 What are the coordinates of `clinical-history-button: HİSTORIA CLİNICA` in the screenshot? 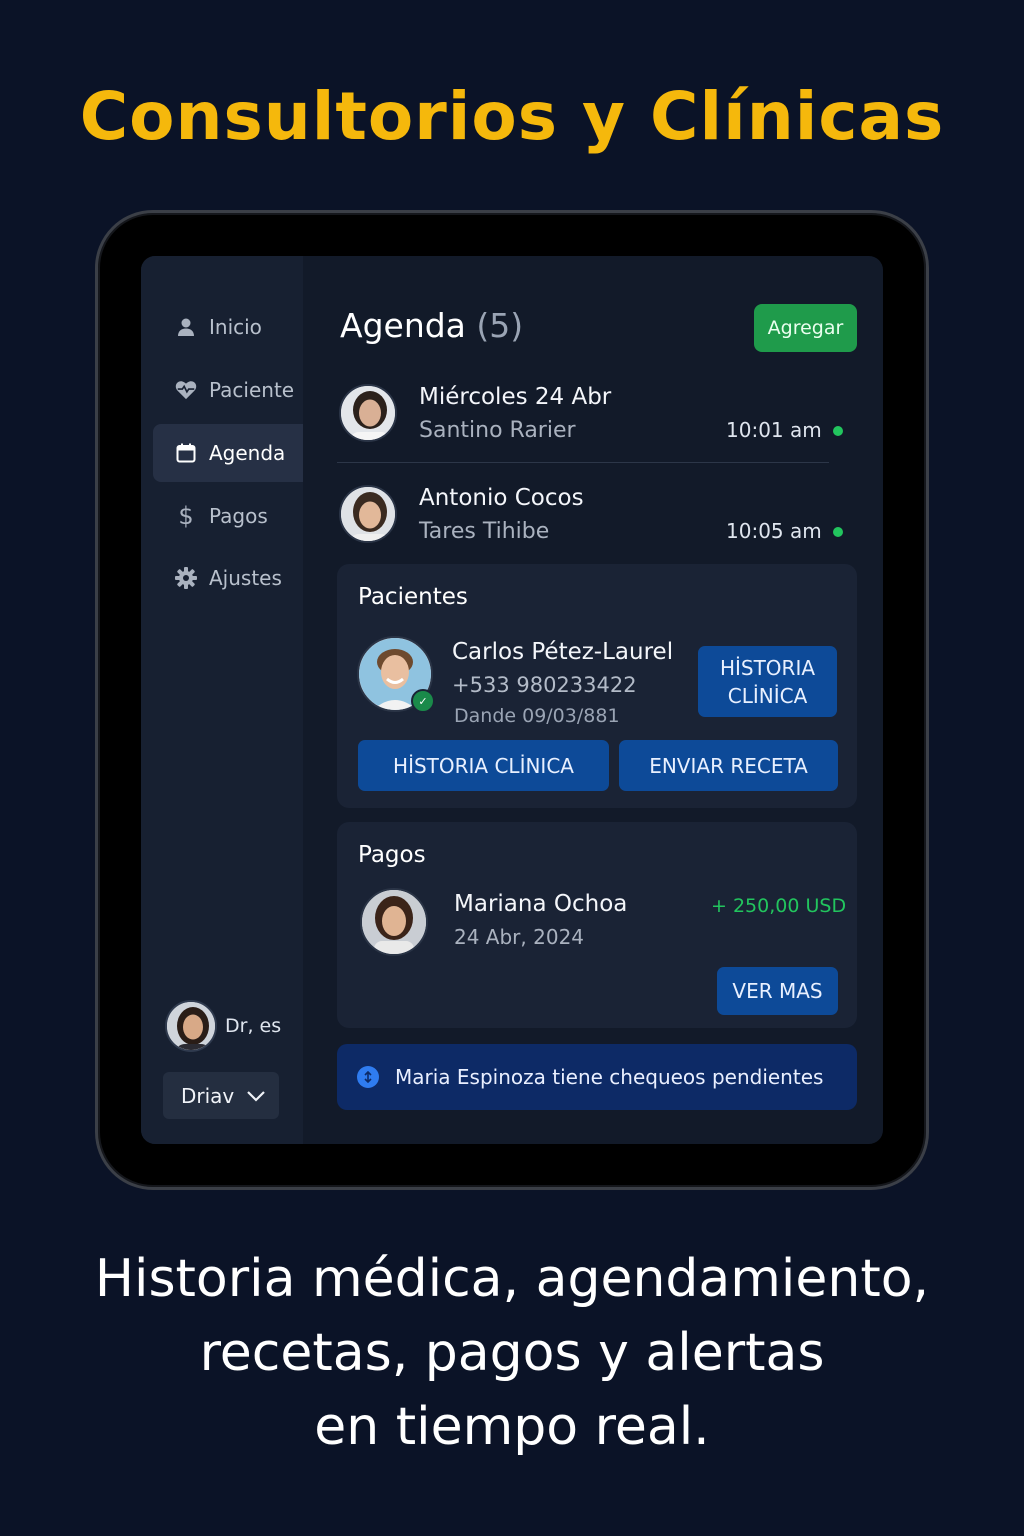 It's located at (483, 765).